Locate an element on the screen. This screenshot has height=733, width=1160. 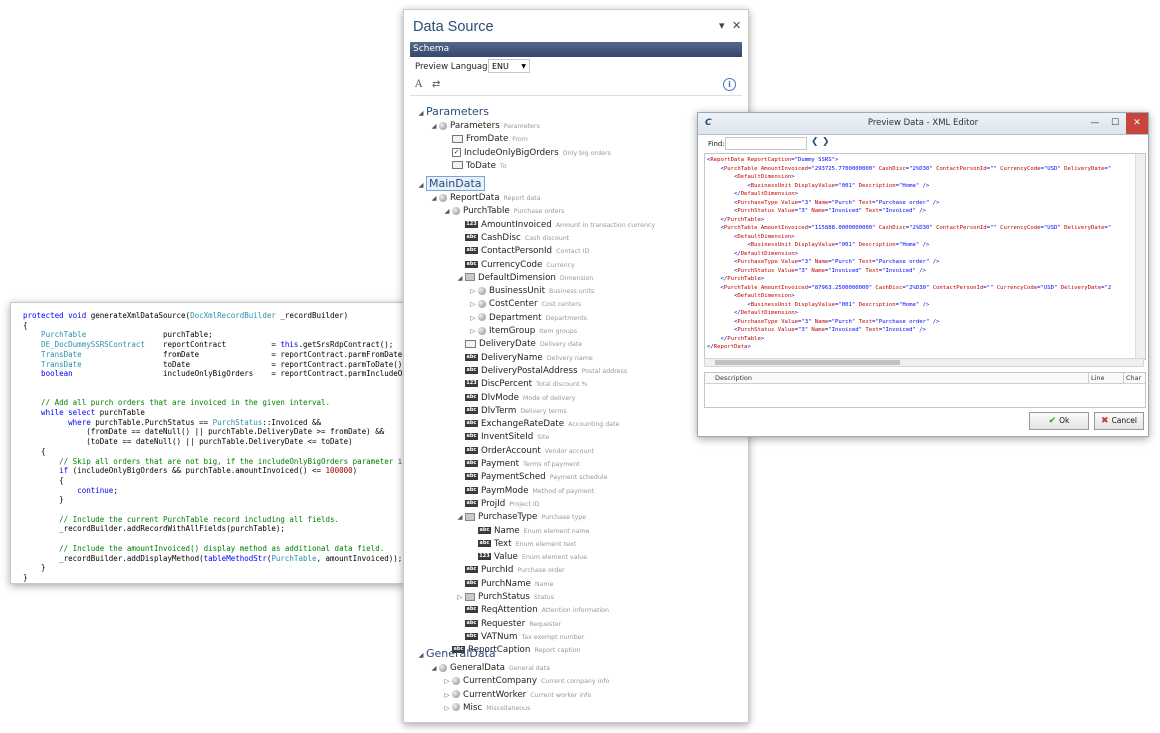
tree-node: abc ProjId Project ID is located at coordinates (497, 504).